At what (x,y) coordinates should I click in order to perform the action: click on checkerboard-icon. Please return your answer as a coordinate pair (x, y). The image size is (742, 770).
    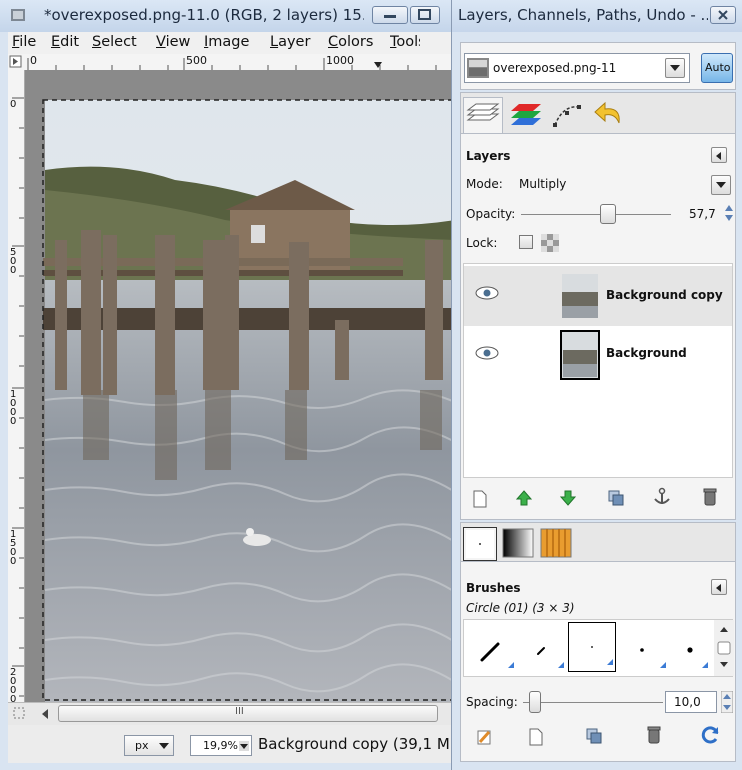
    Looking at the image, I should click on (550, 243).